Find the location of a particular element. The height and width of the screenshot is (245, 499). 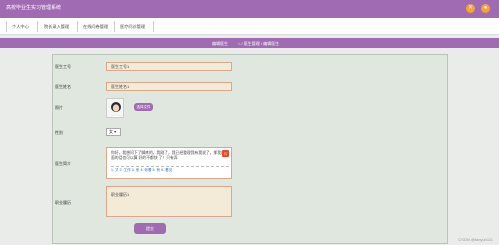

nav-item-personal: 个人中心 is located at coordinates (20, 27).